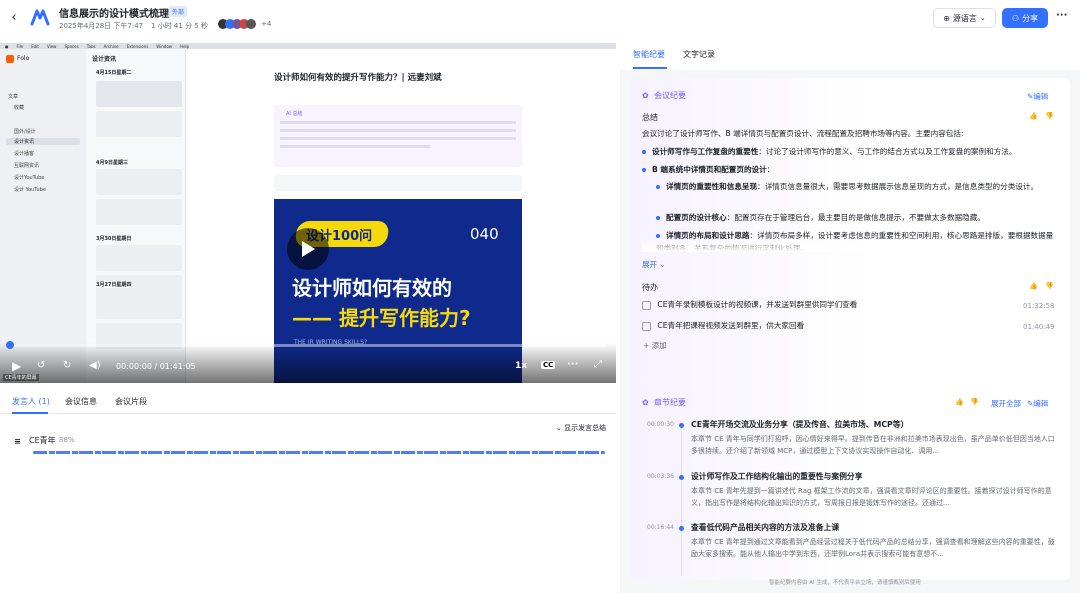 The image size is (1080, 593). Describe the element at coordinates (660, 476) in the screenshot. I see `chapter-time: 00:03:36` at that location.